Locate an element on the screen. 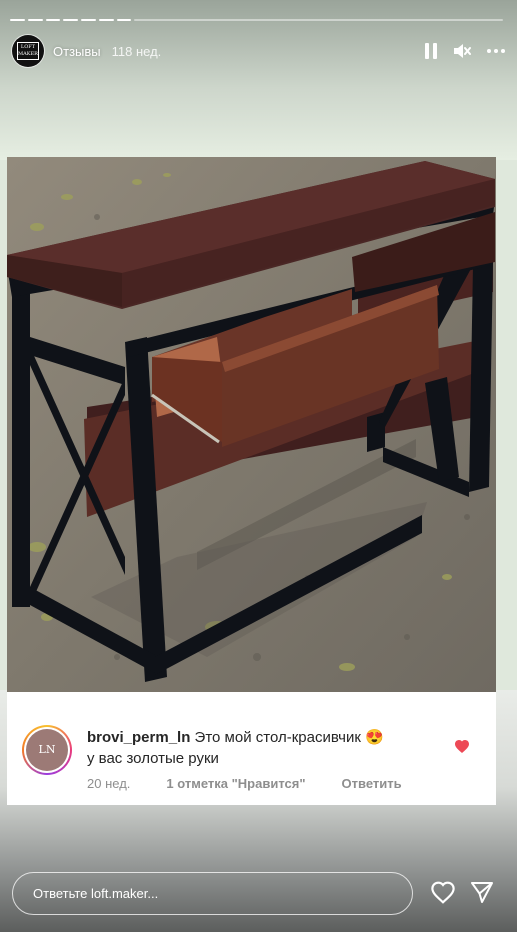 The width and height of the screenshot is (517, 932). comment-meta: 20 нед. 1 отметка "Нравится" Ответить is located at coordinates (262, 783).